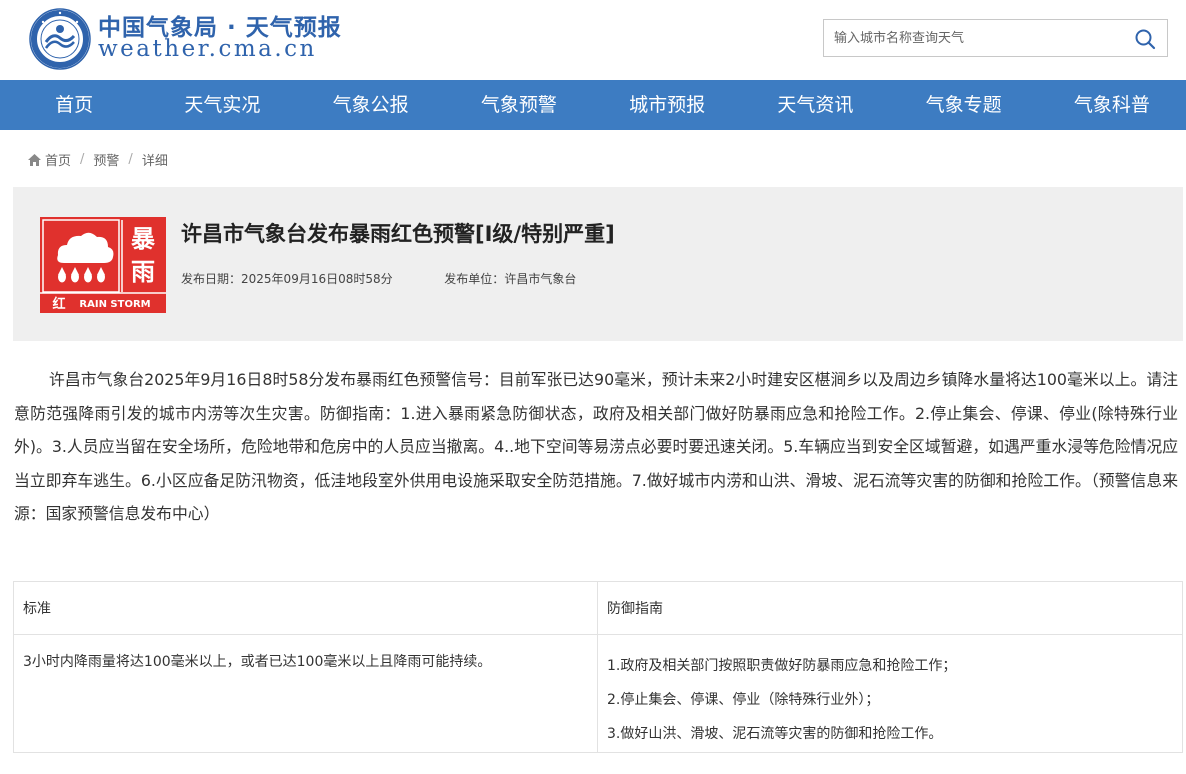 Image resolution: width=1186 pixels, height=774 pixels. What do you see at coordinates (540, 279) in the screenshot?
I see `publisher: 许昌市气象台` at bounding box center [540, 279].